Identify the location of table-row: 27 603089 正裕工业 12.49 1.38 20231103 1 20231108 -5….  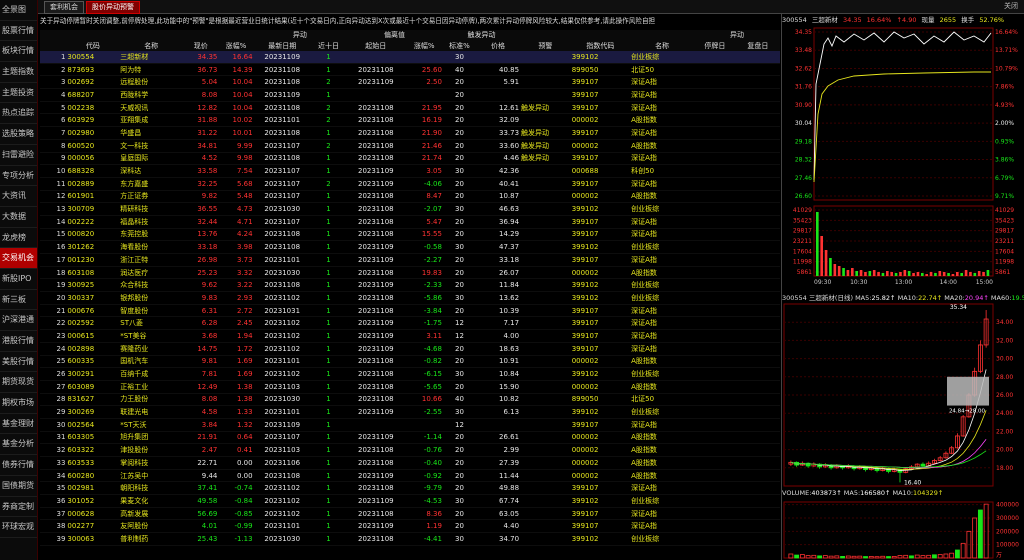
(410, 387).